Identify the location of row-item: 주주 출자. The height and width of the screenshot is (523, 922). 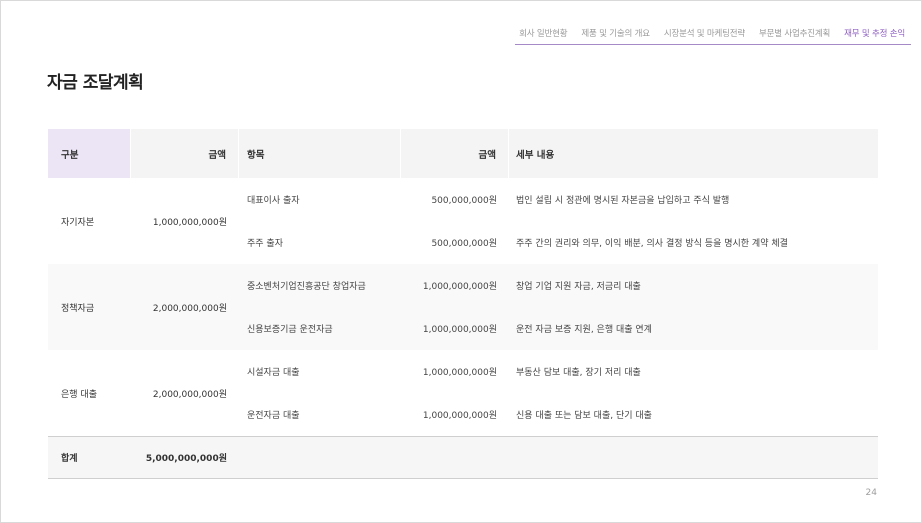
(265, 244).